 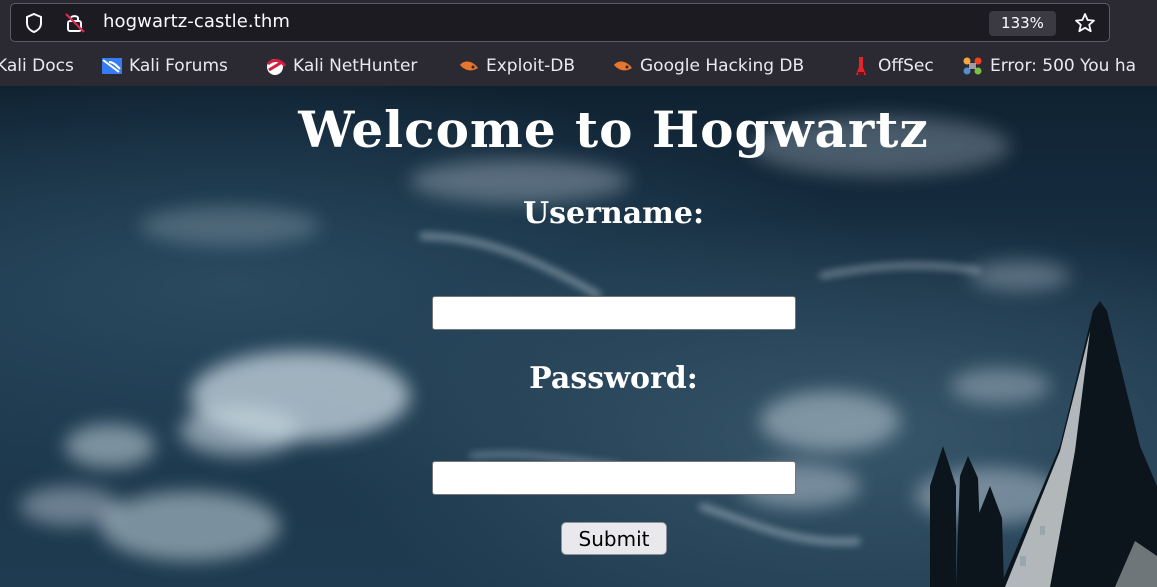 I want to click on bookmark-label: Error: 500 You ha, so click(x=1063, y=66).